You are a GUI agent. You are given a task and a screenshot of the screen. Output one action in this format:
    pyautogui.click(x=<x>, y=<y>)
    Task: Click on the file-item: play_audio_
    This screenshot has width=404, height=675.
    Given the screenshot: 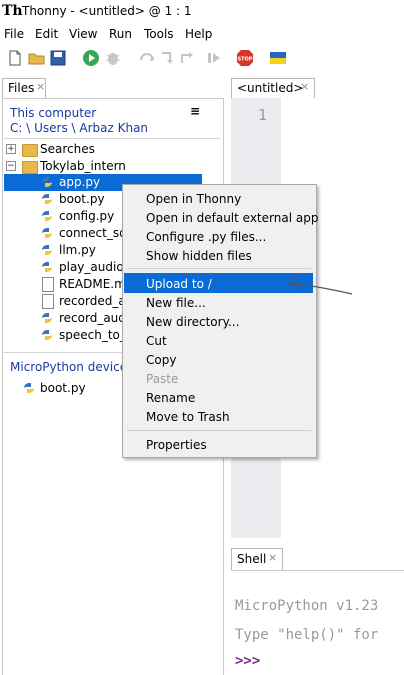 What is the action you would take?
    pyautogui.click(x=94, y=267)
    